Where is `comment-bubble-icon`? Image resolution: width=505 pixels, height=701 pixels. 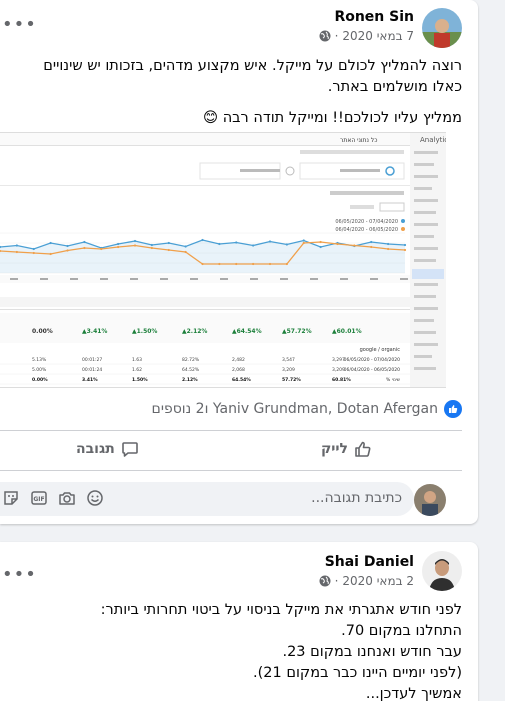
comment-bubble-icon is located at coordinates (129, 449).